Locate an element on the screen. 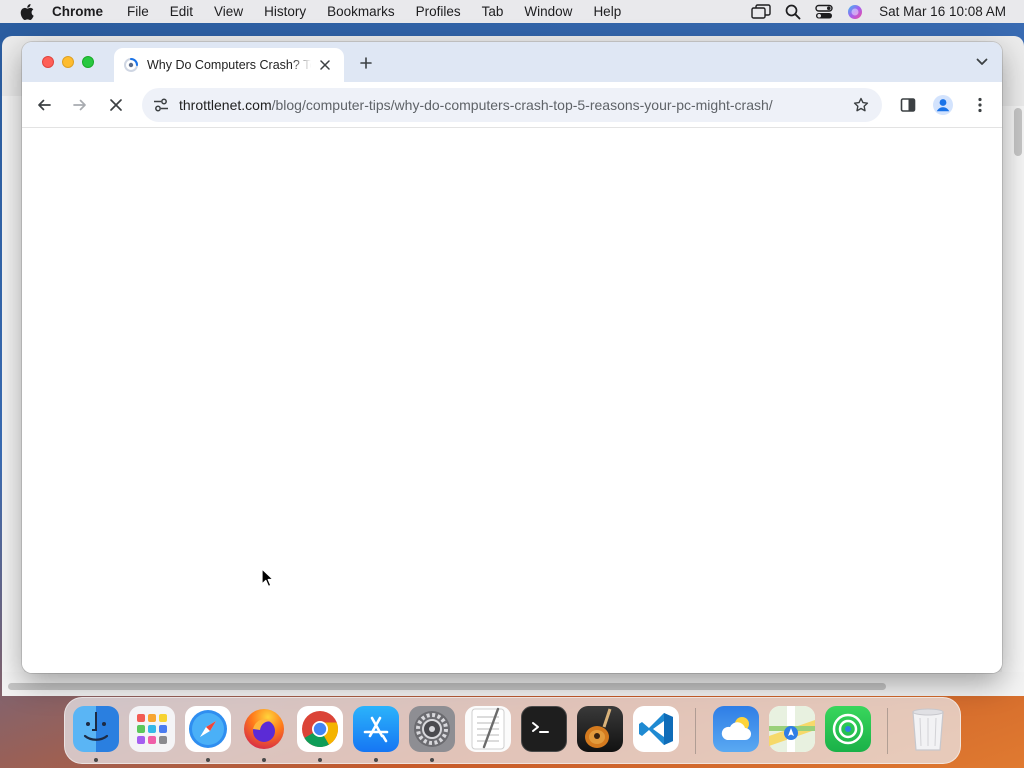  url-host: throttlenet.com is located at coordinates (225, 105).